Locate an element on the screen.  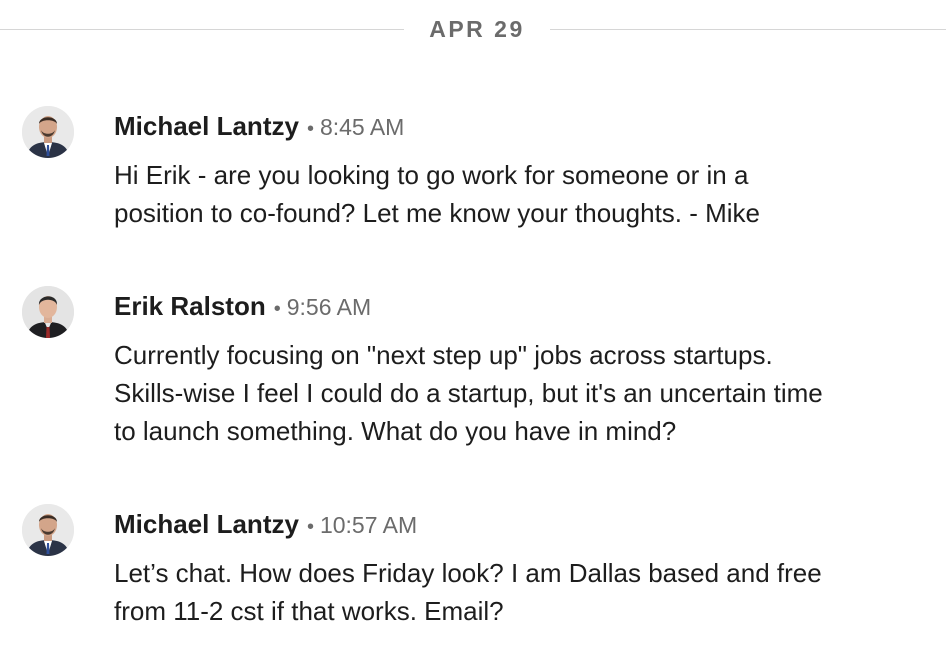
divider-line-left is located at coordinates (202, 29).